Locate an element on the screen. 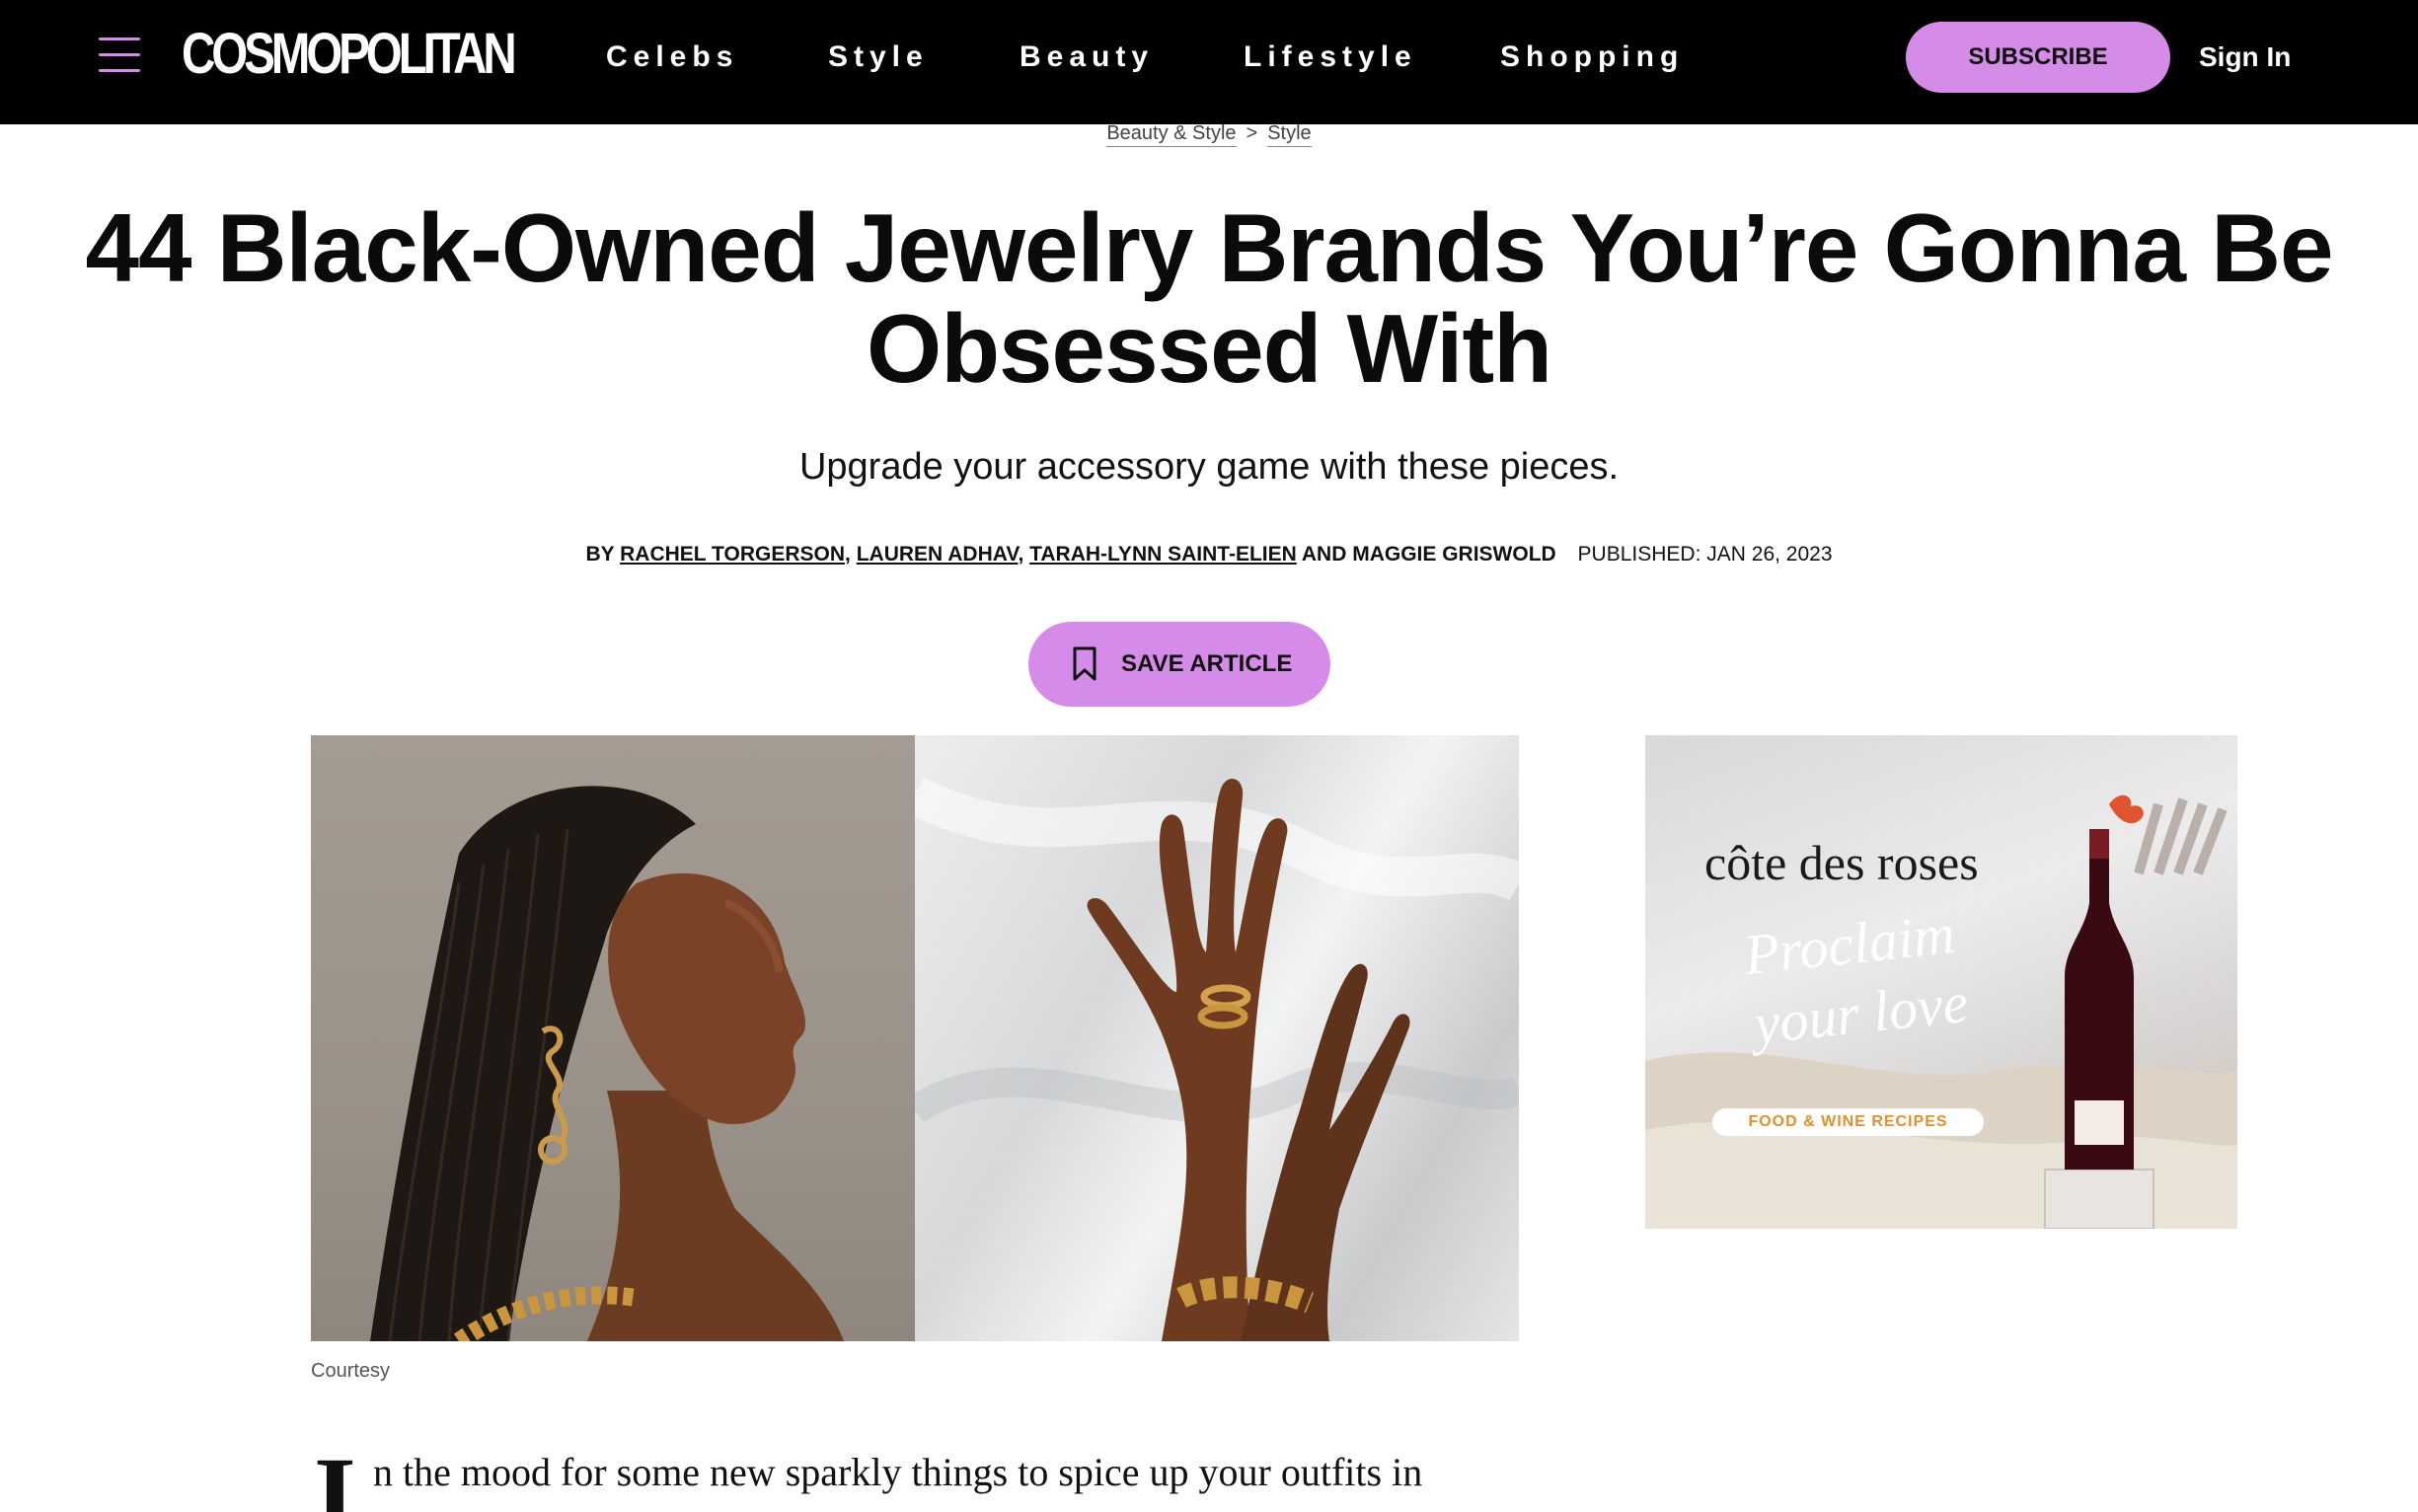 This screenshot has width=2418, height=1512. nav-link-lifestyle: Lifestyle is located at coordinates (1330, 58).